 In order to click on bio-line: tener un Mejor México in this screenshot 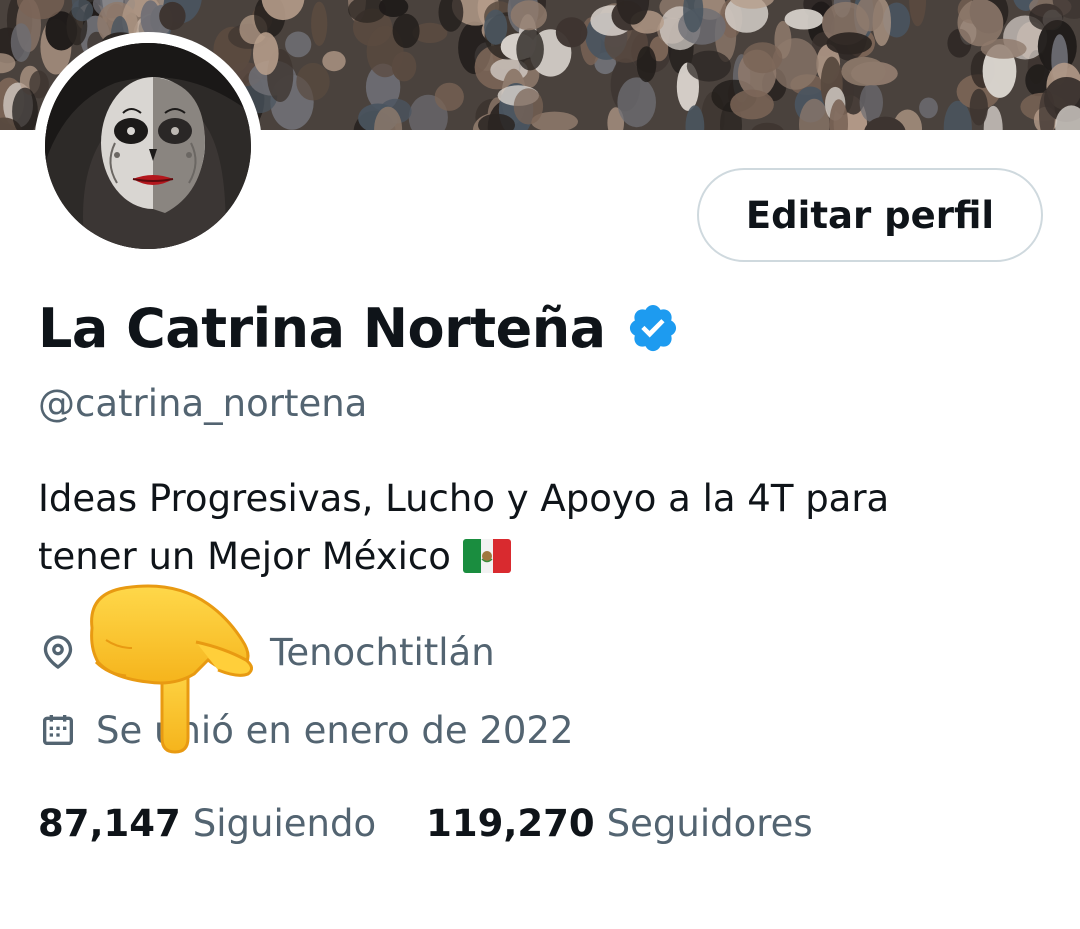, I will do `click(244, 556)`.